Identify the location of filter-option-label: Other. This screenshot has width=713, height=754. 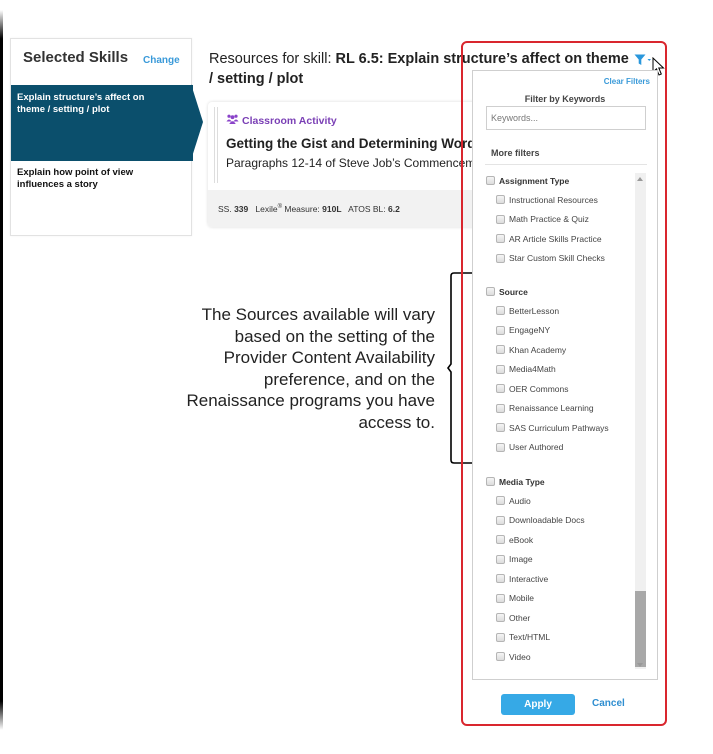
(520, 617).